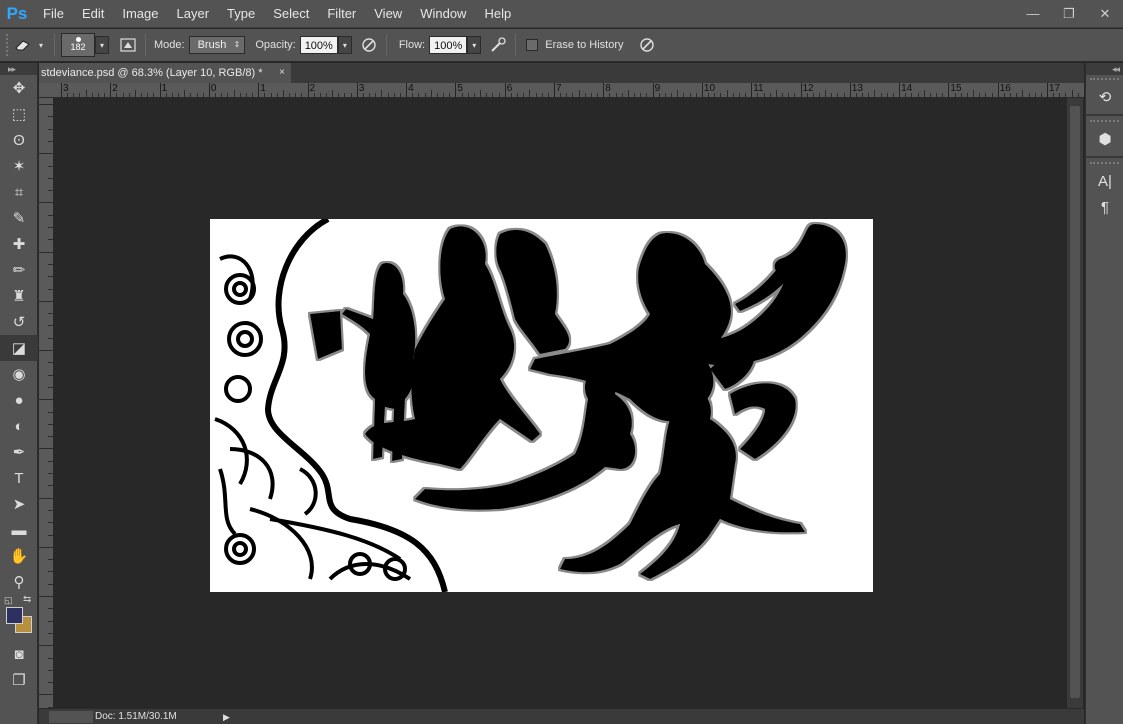 The image size is (1123, 724). What do you see at coordinates (19, 426) in the screenshot?
I see `dodge-tool: ◐` at bounding box center [19, 426].